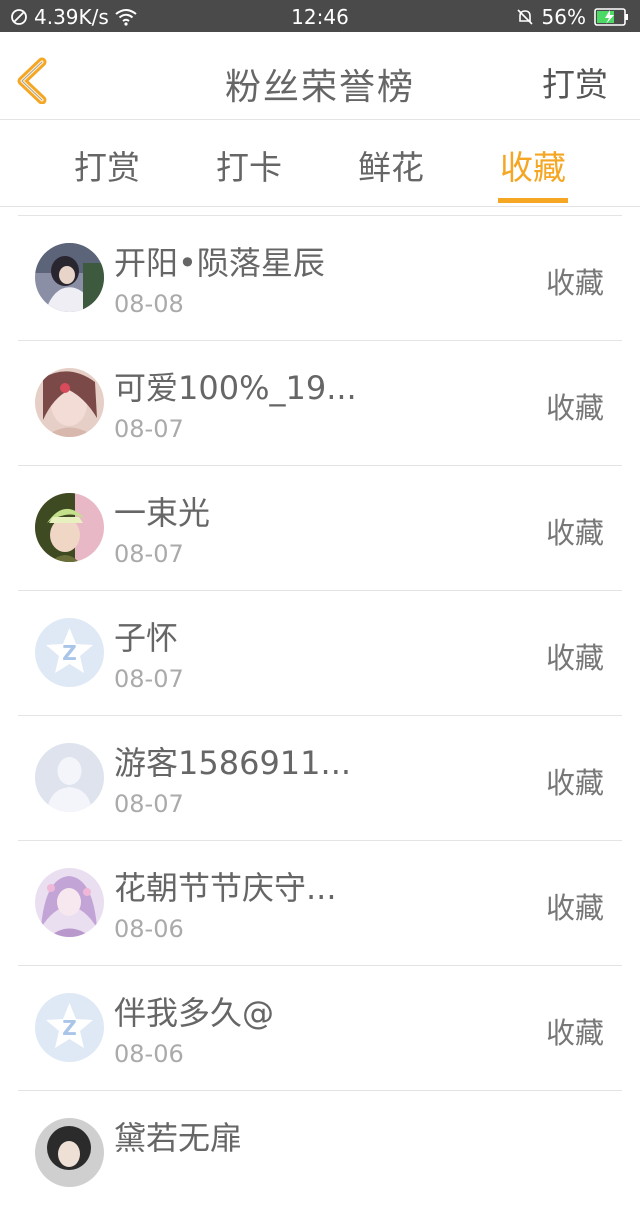 Image resolution: width=640 pixels, height=1216 pixels. I want to click on fan-name: 一束光, so click(162, 513).